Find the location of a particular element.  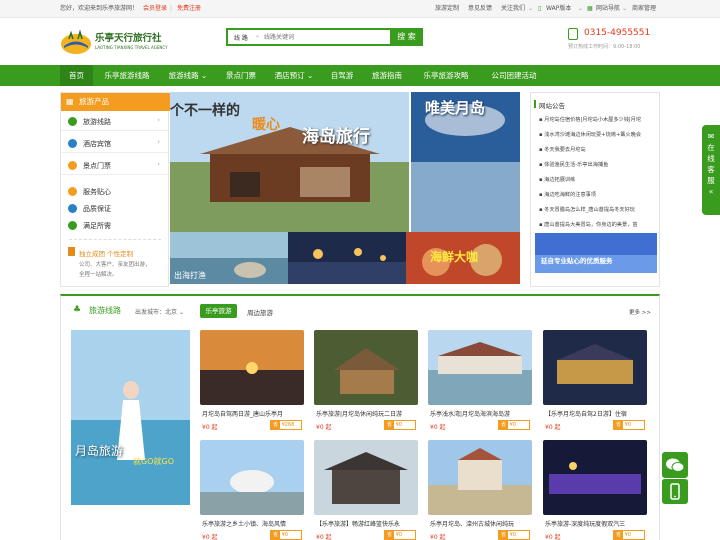

search-input is located at coordinates (324, 37).